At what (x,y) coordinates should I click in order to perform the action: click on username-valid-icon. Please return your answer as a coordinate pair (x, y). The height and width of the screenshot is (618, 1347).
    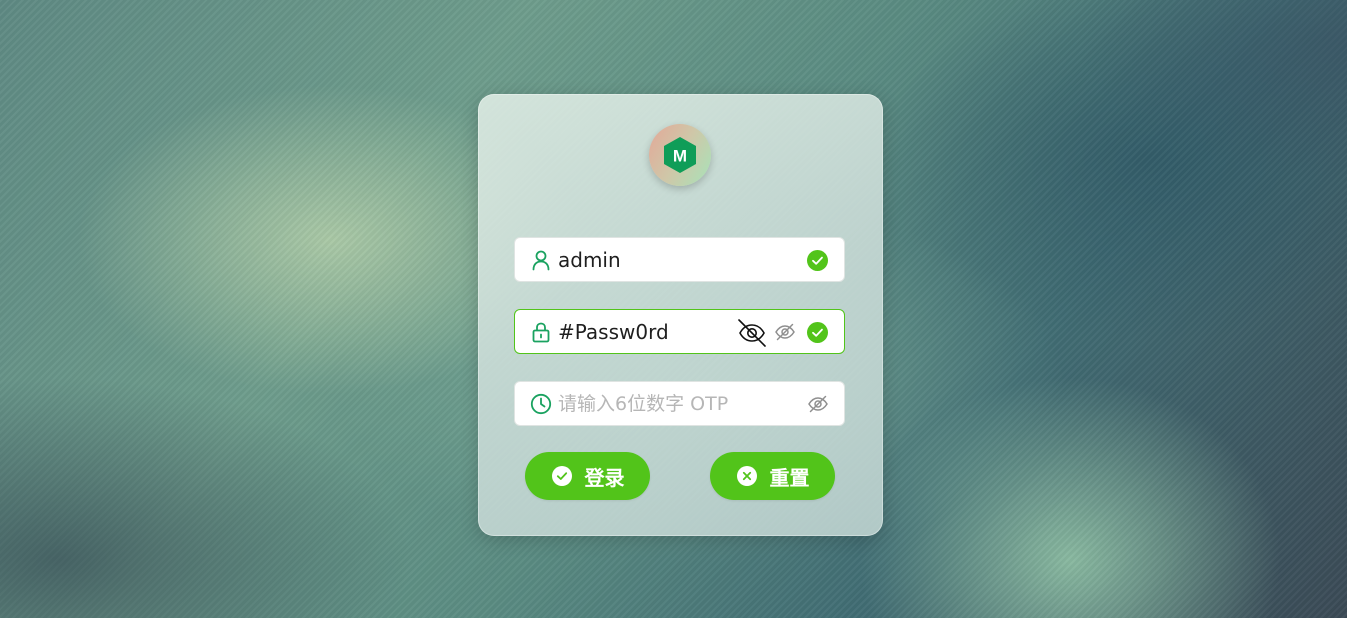
    Looking at the image, I should click on (817, 260).